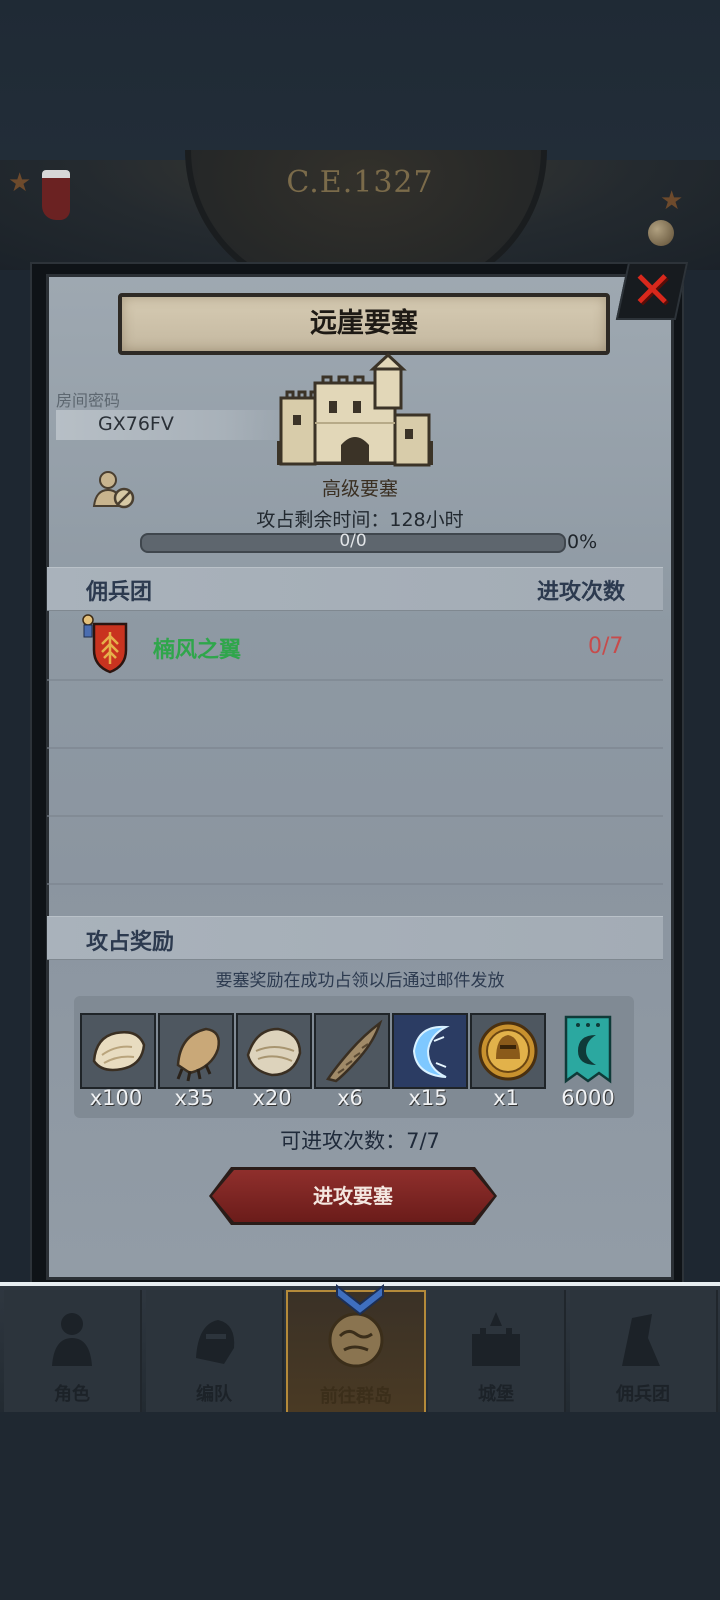  I want to click on character-icon, so click(72, 1339).